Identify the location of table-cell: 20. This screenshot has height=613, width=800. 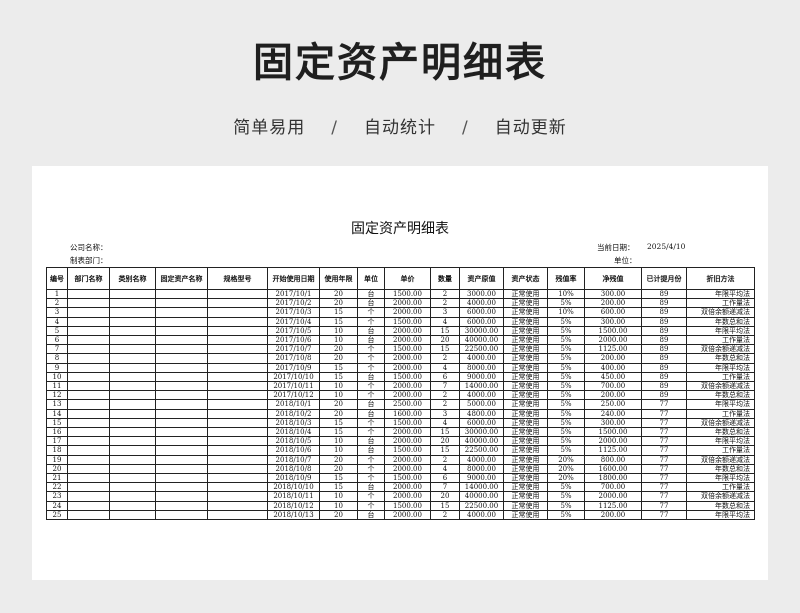
(338, 413).